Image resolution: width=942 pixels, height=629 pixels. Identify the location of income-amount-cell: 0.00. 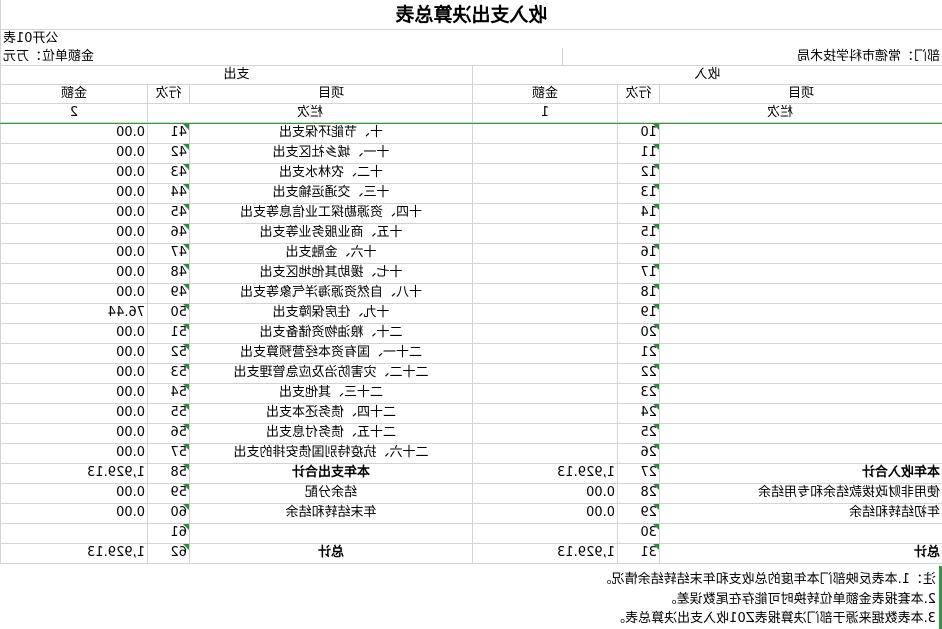
(544, 494).